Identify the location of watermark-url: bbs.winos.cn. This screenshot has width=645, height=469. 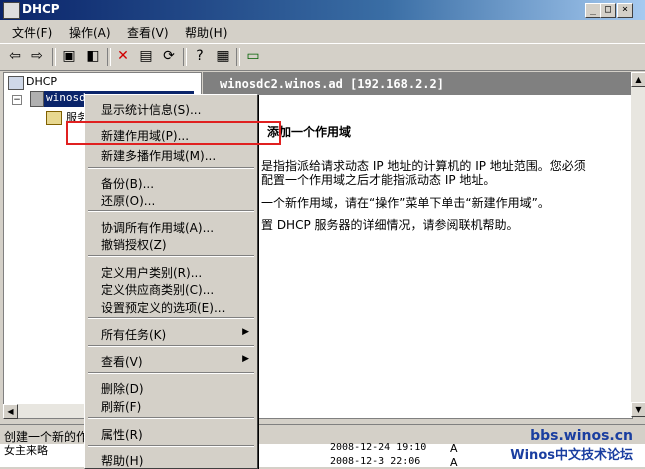
(581, 436).